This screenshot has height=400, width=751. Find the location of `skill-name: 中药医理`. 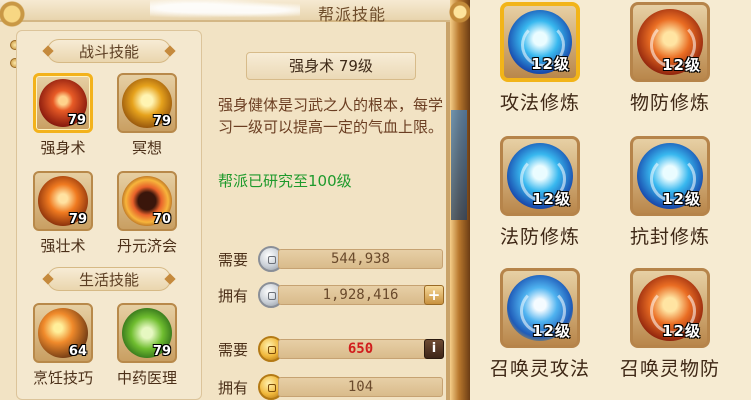

skill-name: 中药医理 is located at coordinates (146, 378).